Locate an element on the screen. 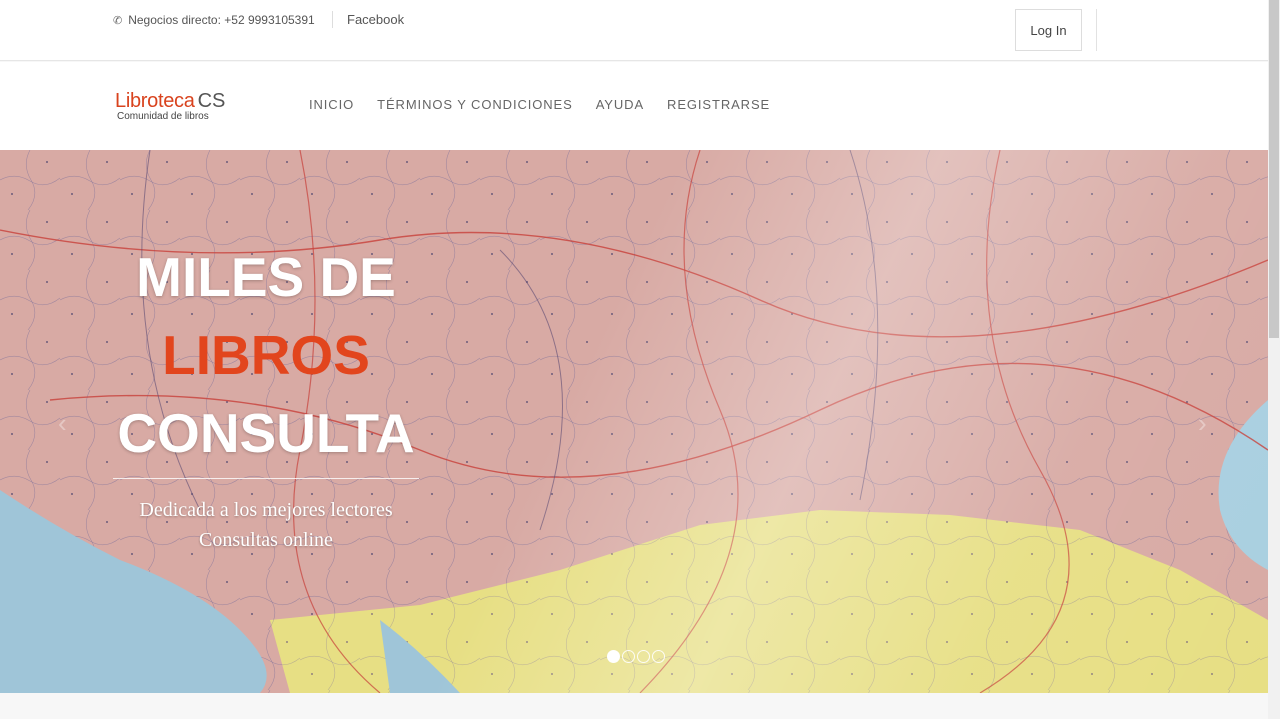  hero-line-1: MILES DE is located at coordinates (266, 277).